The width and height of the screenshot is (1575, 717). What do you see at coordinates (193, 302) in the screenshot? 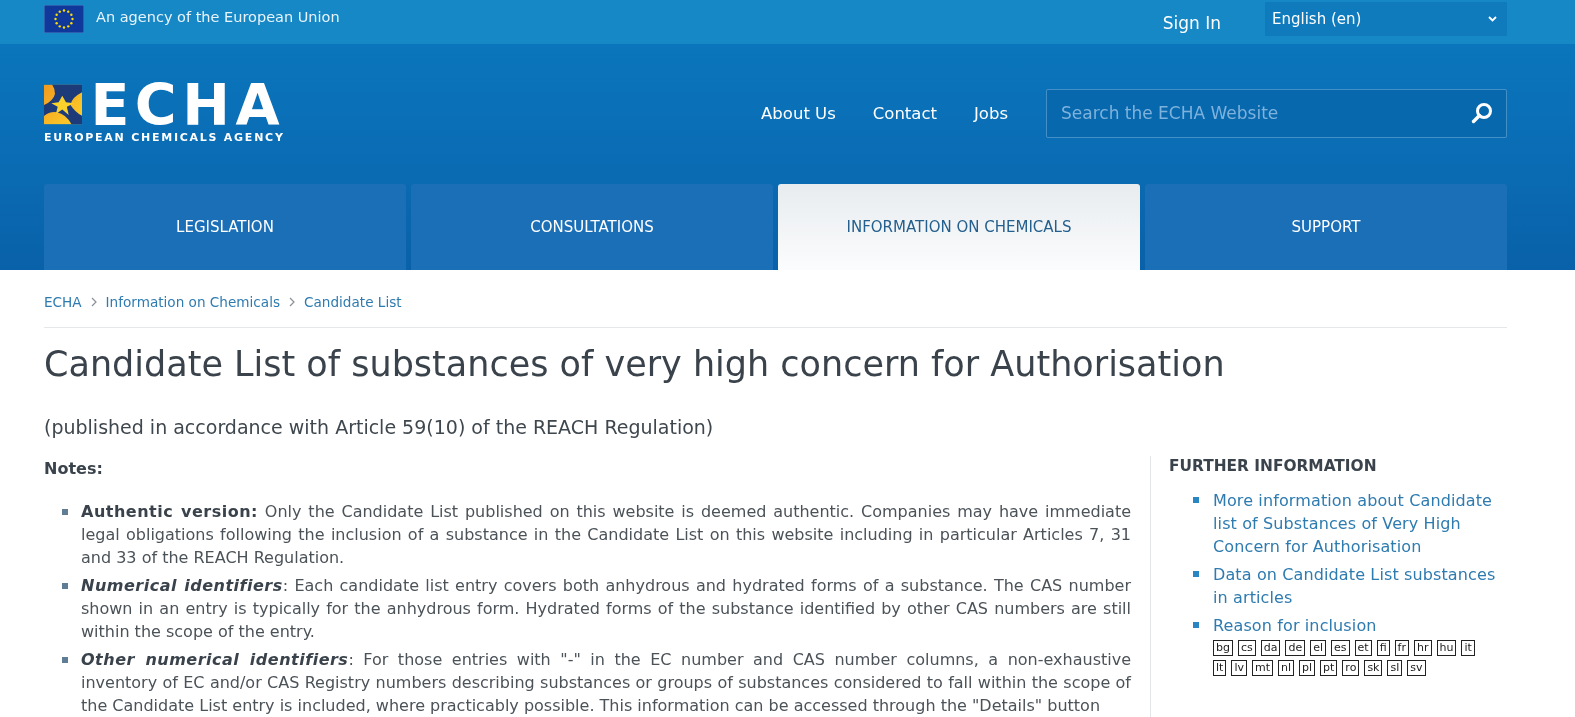
I see `breadcrumb-link: Information on Chemicals` at bounding box center [193, 302].